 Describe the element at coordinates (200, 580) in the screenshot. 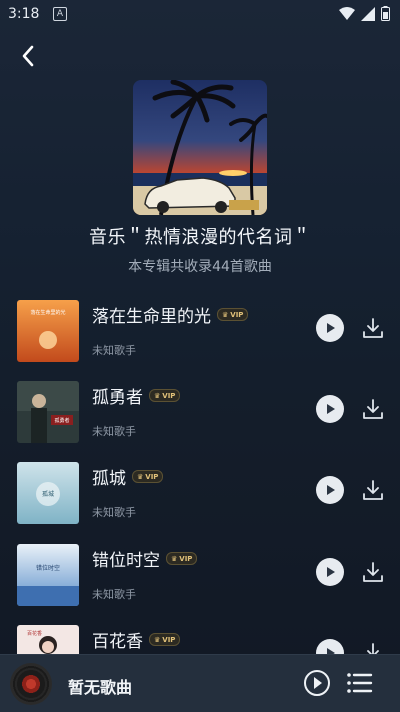

I see `song-row: 错位时空 错位时空 ♛ VIP 未知歌手` at that location.